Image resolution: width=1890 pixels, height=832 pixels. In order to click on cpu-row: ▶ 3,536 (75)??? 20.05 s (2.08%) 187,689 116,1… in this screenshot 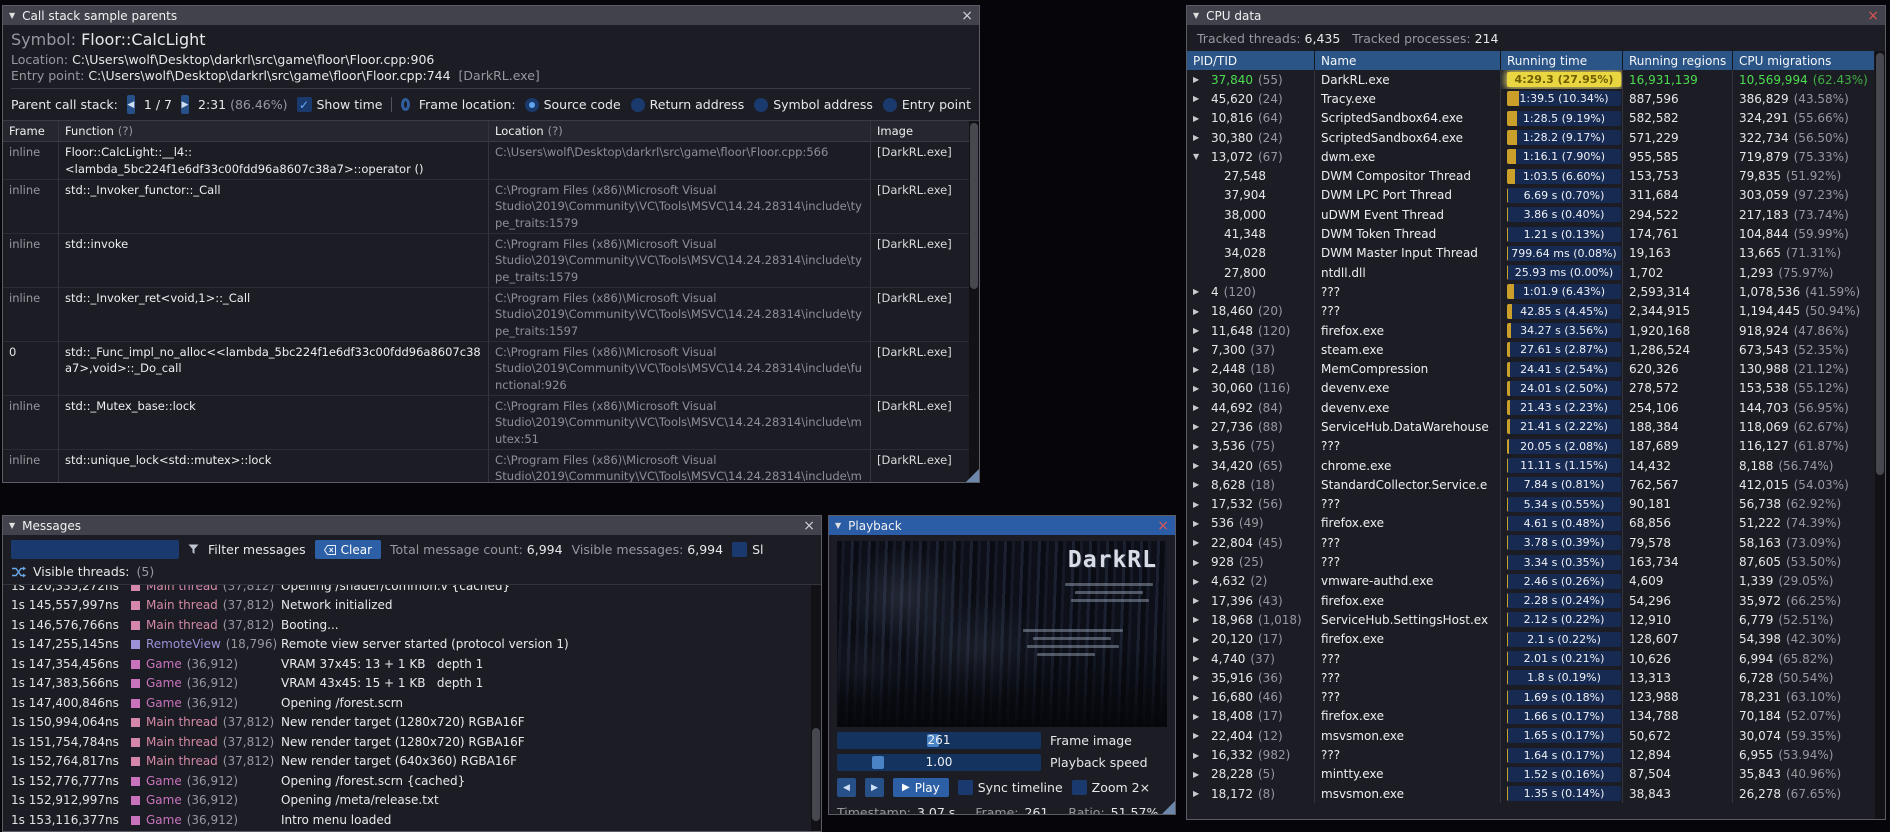, I will do `click(1531, 446)`.